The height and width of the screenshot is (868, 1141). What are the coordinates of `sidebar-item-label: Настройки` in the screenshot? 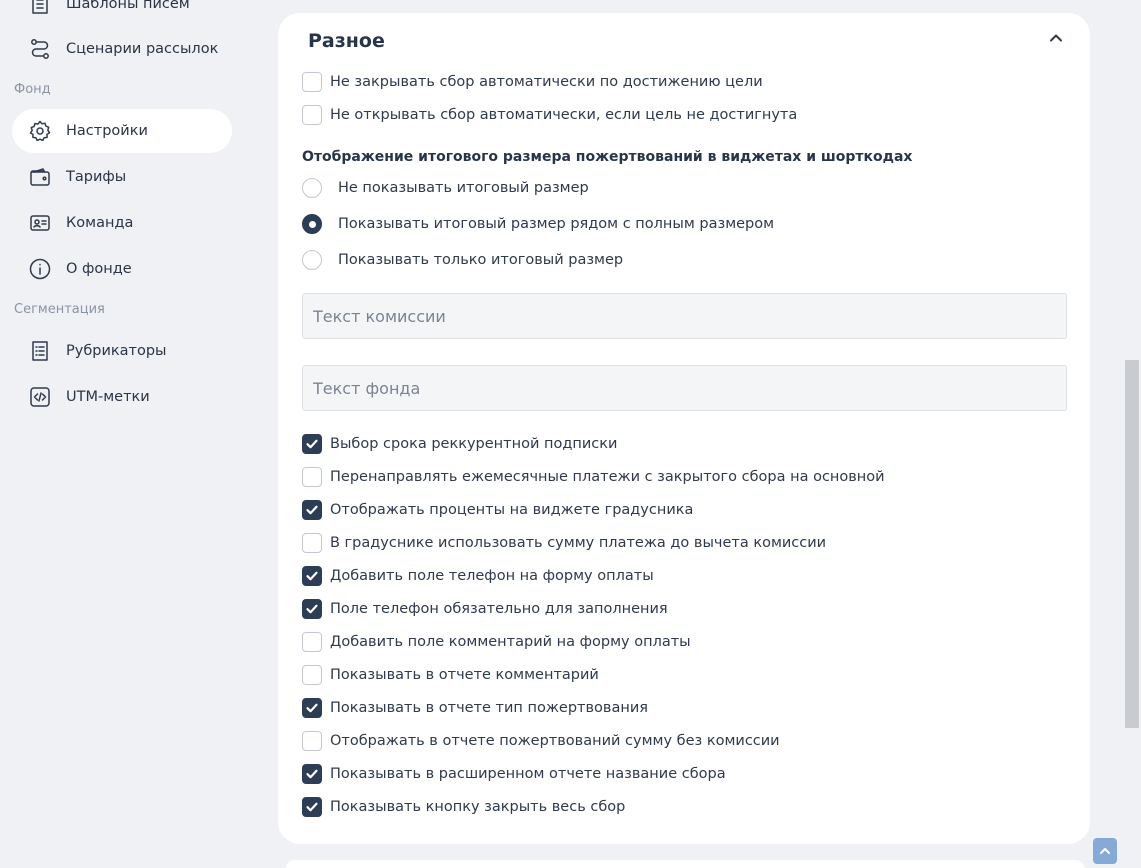 It's located at (107, 131).